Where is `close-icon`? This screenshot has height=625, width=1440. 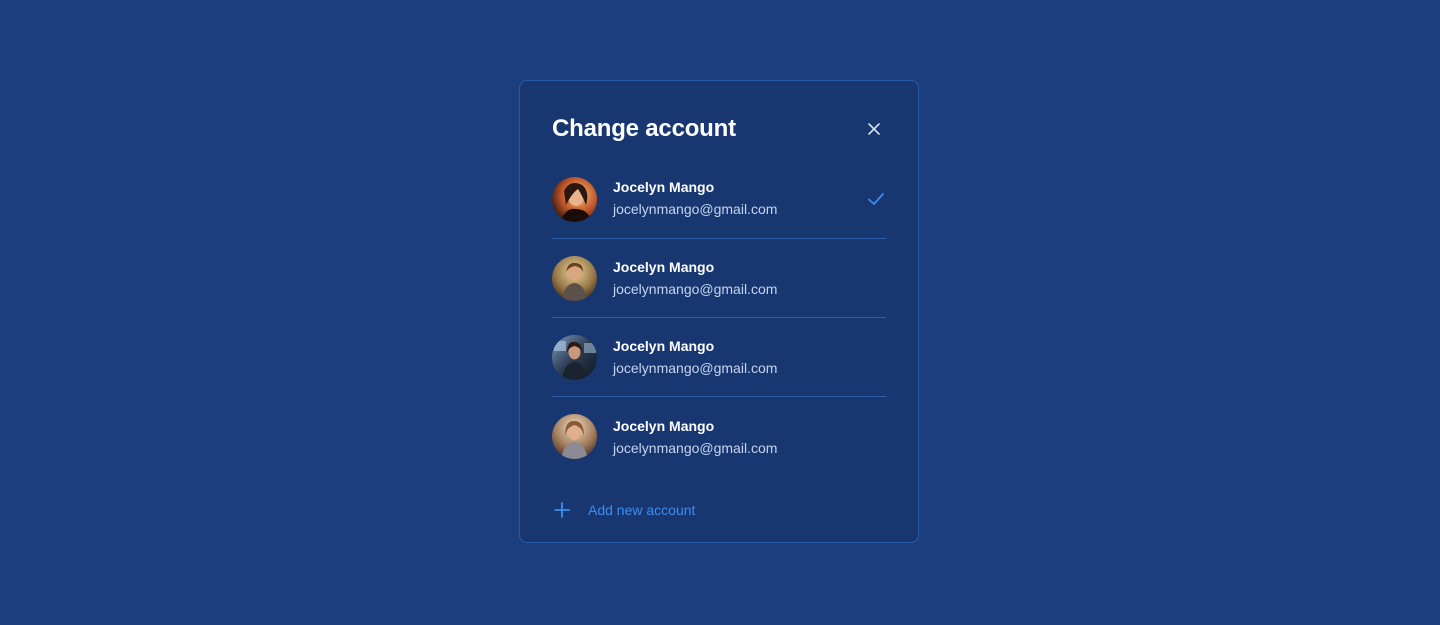
close-icon is located at coordinates (874, 129).